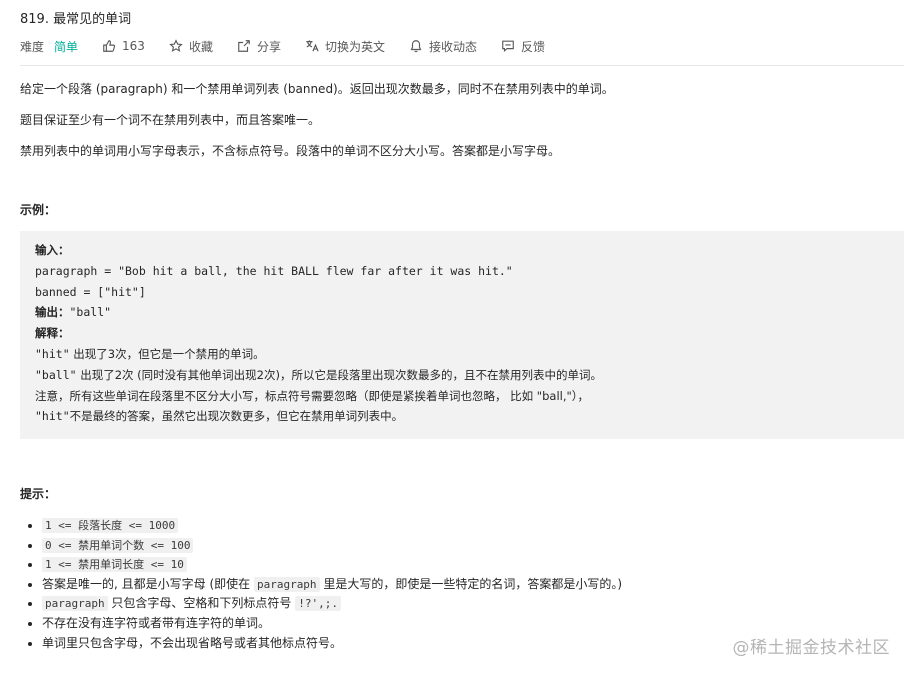 The width and height of the screenshot is (910, 674). What do you see at coordinates (52, 250) in the screenshot?
I see `input-label: 输入：` at bounding box center [52, 250].